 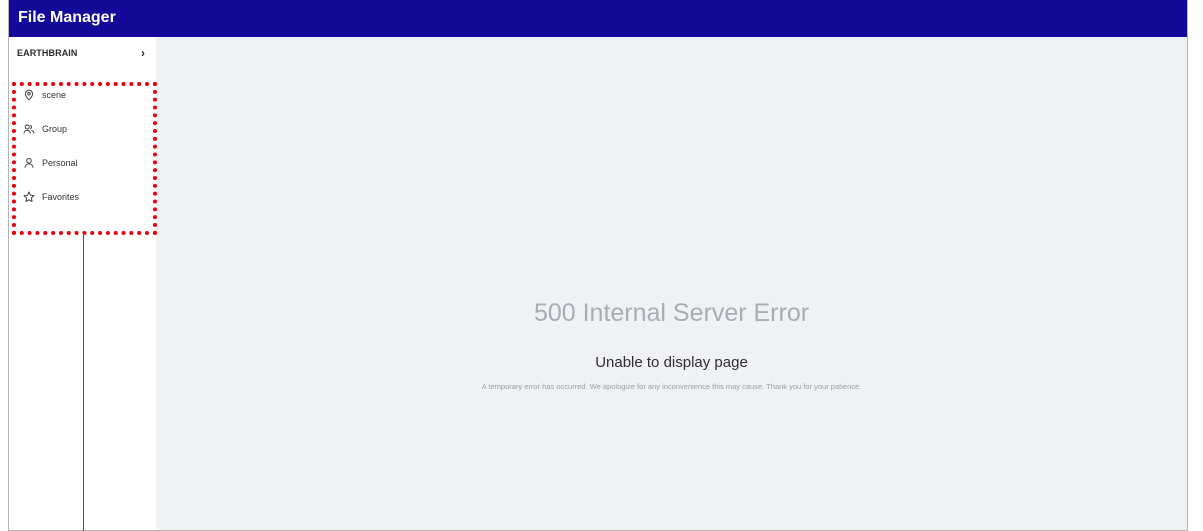 I want to click on title-bar: File Manager, so click(x=598, y=18).